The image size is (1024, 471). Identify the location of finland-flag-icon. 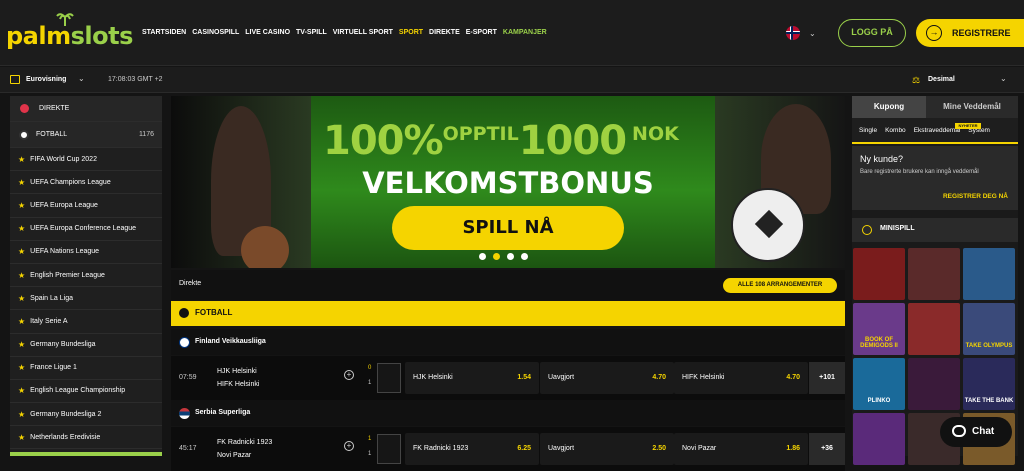
(184, 342).